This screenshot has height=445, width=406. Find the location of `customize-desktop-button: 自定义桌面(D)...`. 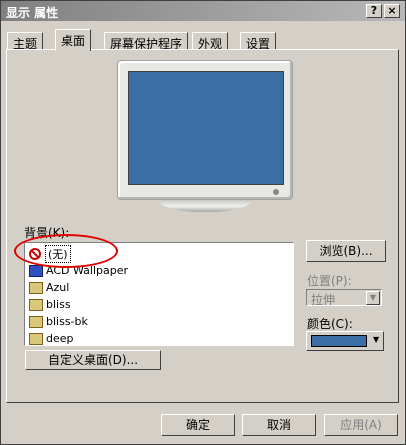

customize-desktop-button: 自定义桌面(D)... is located at coordinates (93, 360).